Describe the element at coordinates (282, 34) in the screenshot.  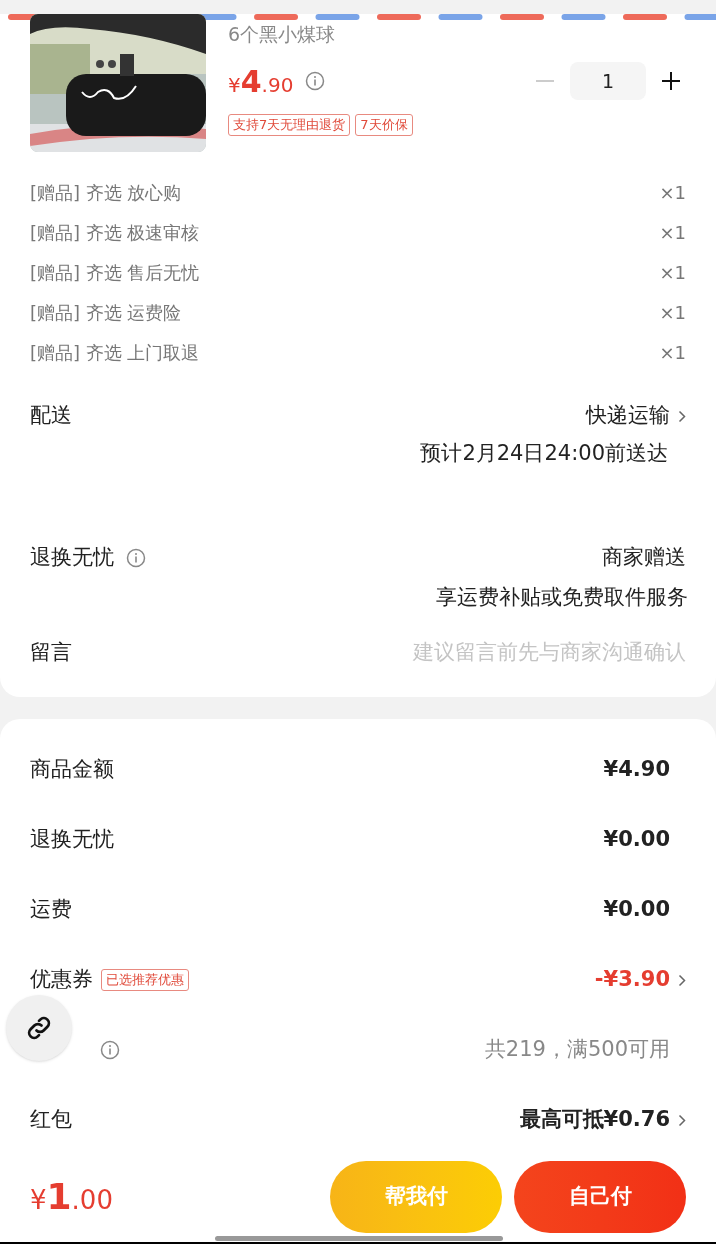
I see `product-name: 6个黑小煤球` at that location.